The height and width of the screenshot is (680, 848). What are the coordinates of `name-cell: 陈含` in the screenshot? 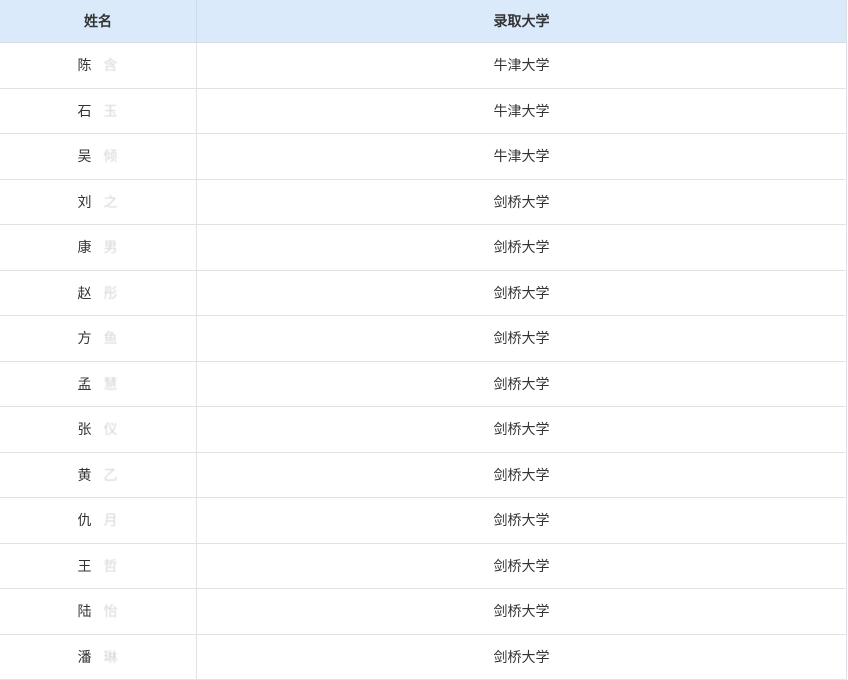 It's located at (98, 65).